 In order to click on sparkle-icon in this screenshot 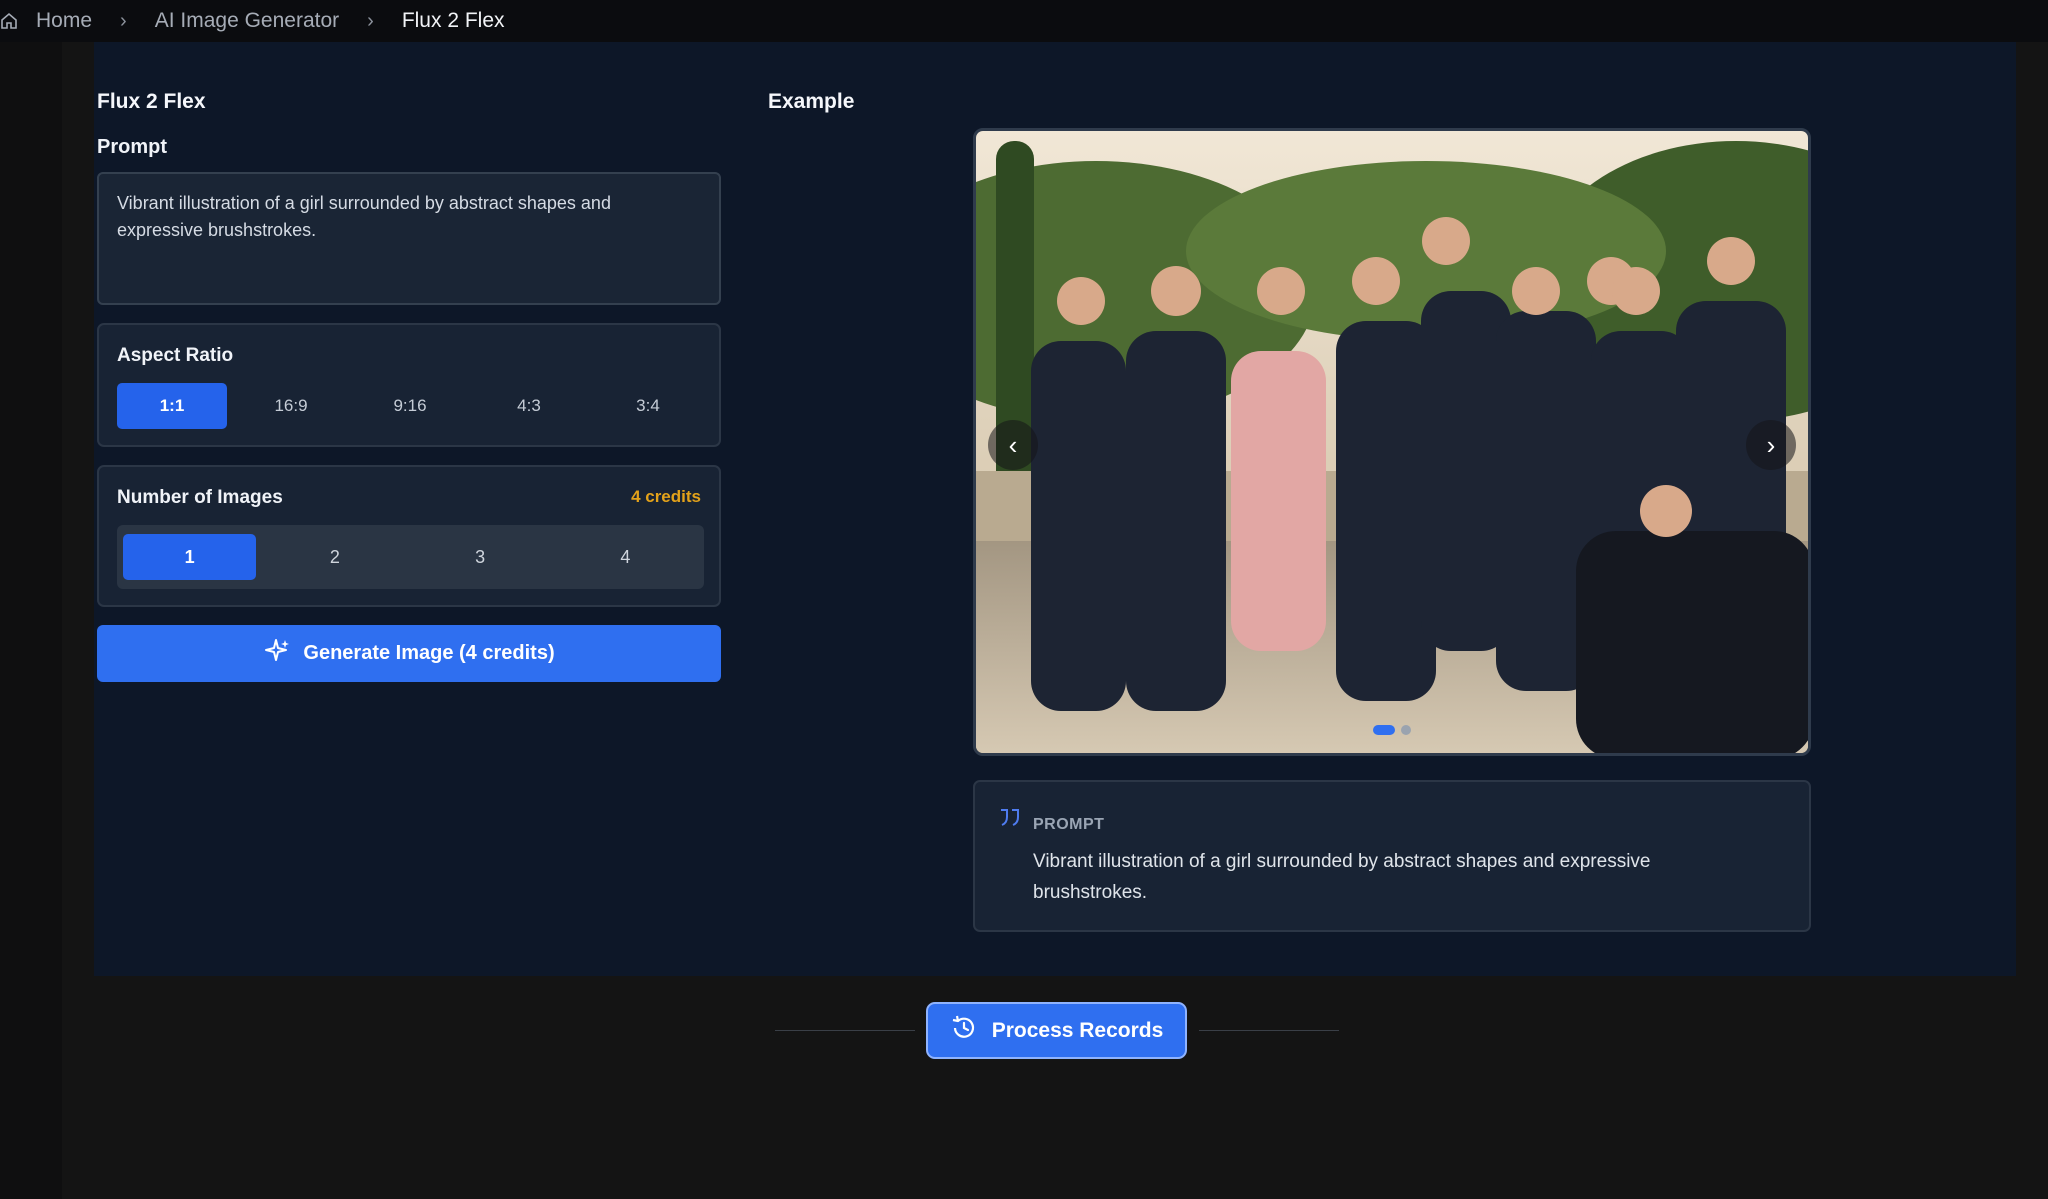, I will do `click(277, 654)`.